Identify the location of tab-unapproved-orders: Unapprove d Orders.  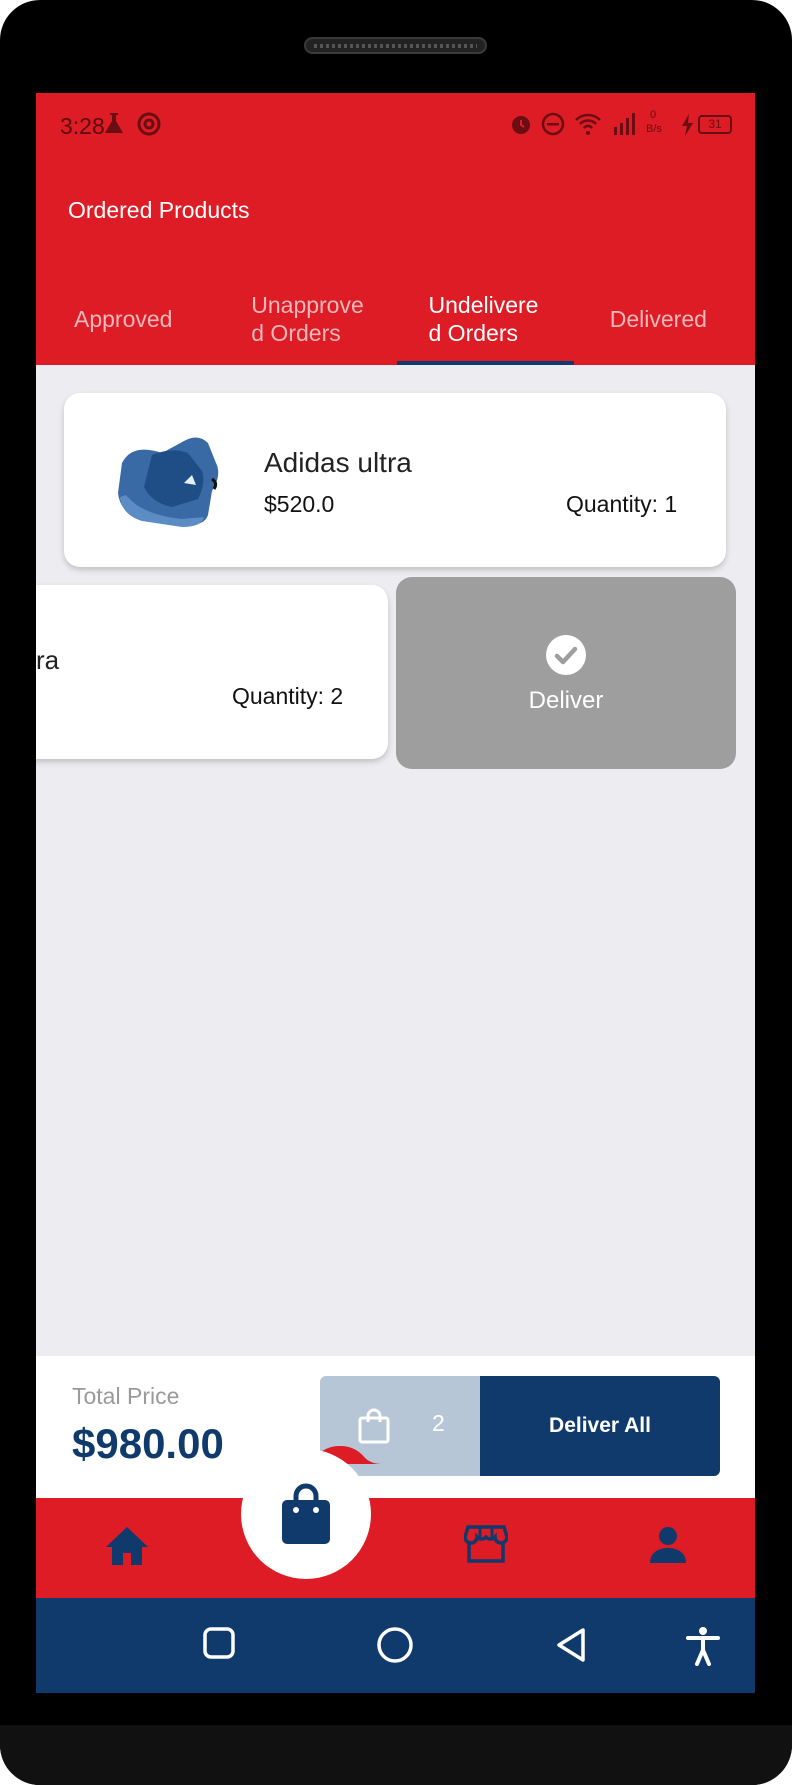
(307, 319).